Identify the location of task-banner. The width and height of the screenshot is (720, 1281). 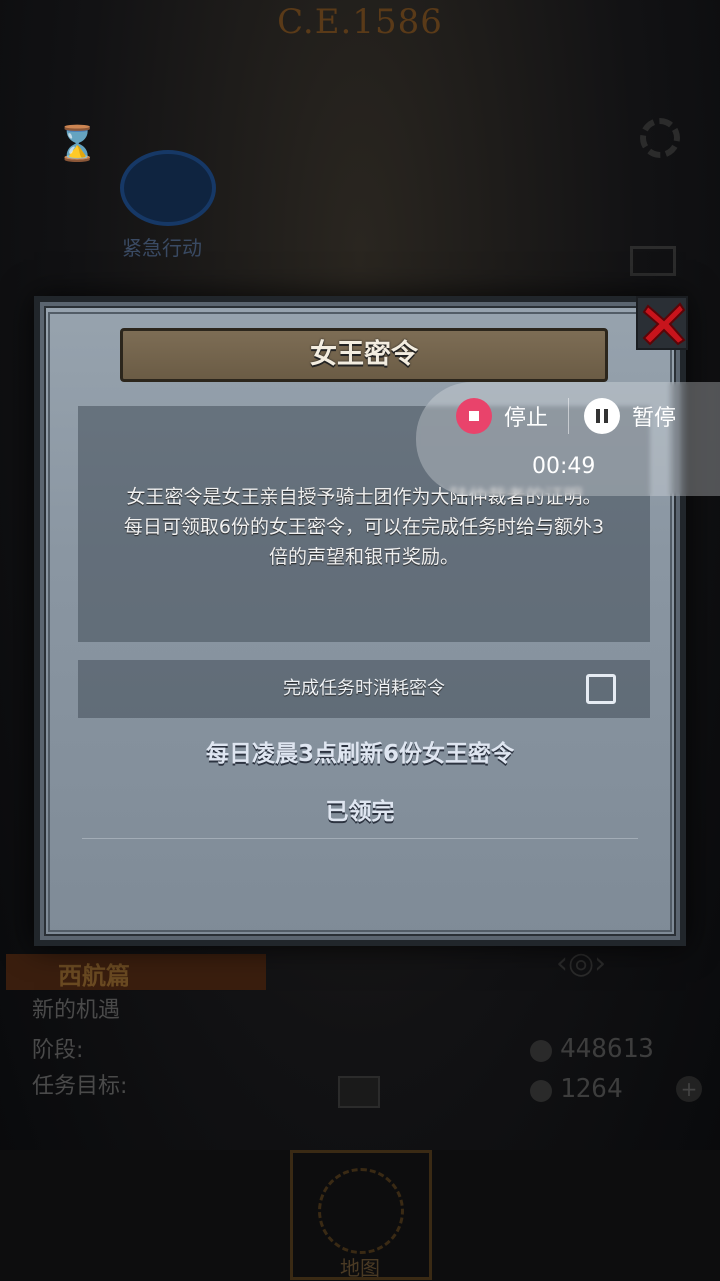
(136, 972).